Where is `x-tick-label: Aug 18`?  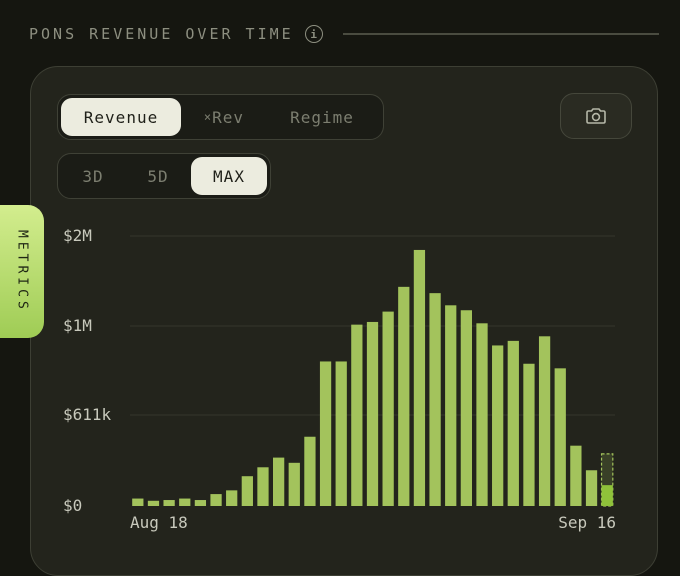
x-tick-label: Aug 18 is located at coordinates (159, 522).